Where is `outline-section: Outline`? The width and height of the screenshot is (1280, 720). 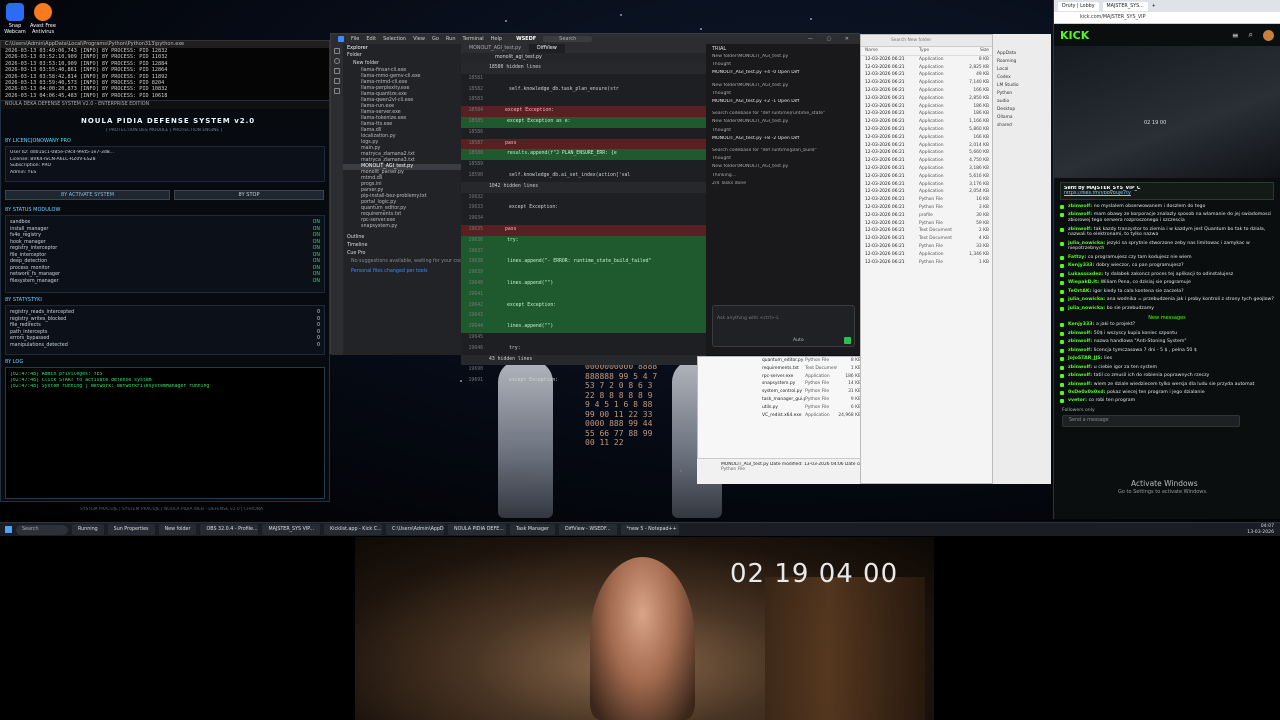
outline-section: Outline is located at coordinates (402, 238).